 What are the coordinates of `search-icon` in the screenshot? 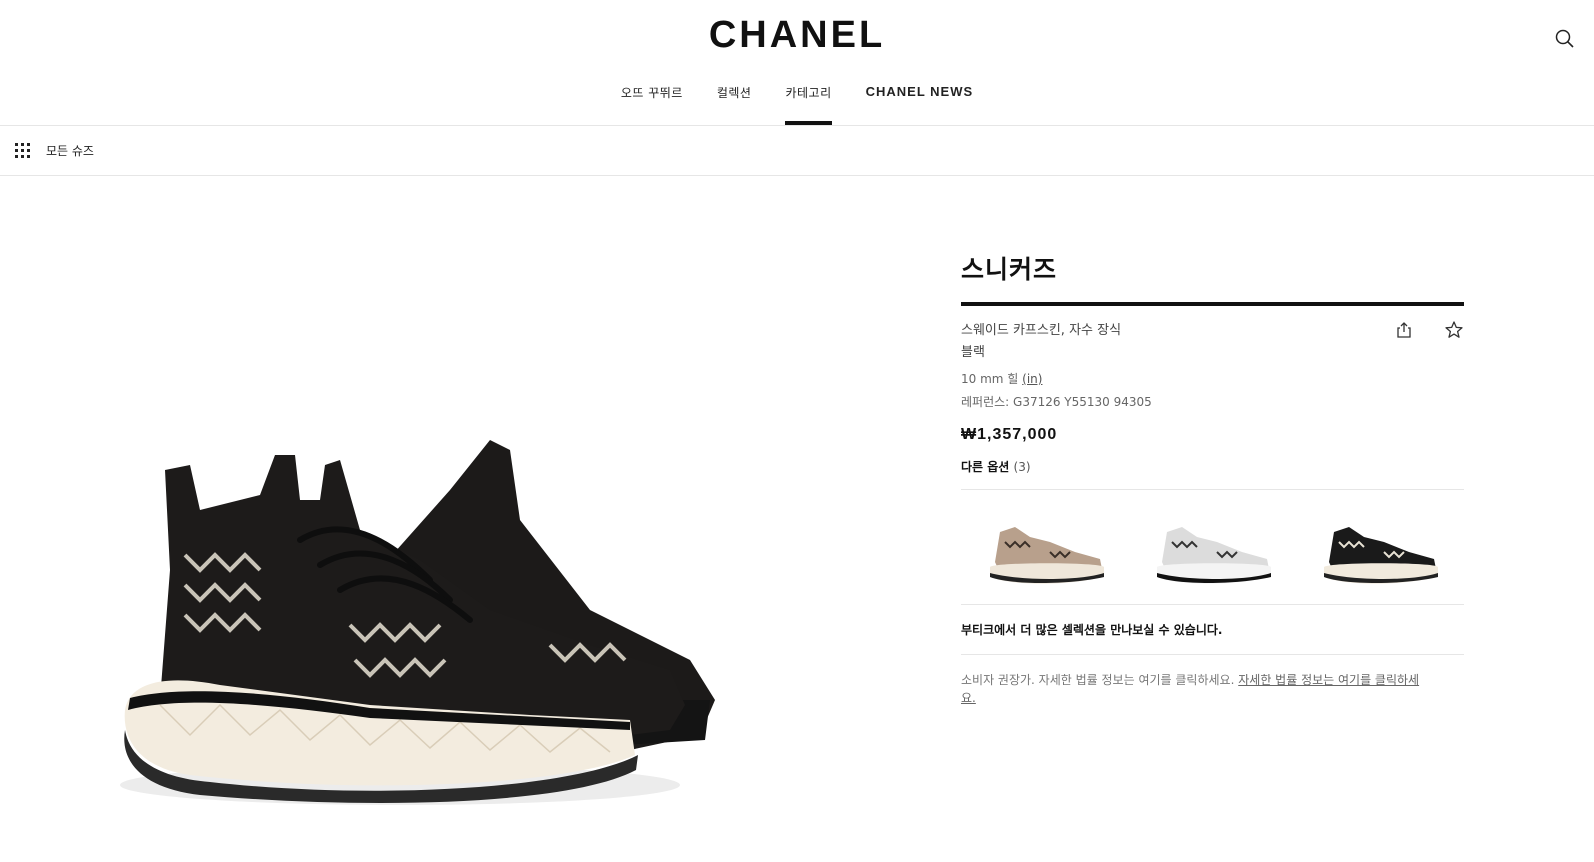 It's located at (1564, 38).